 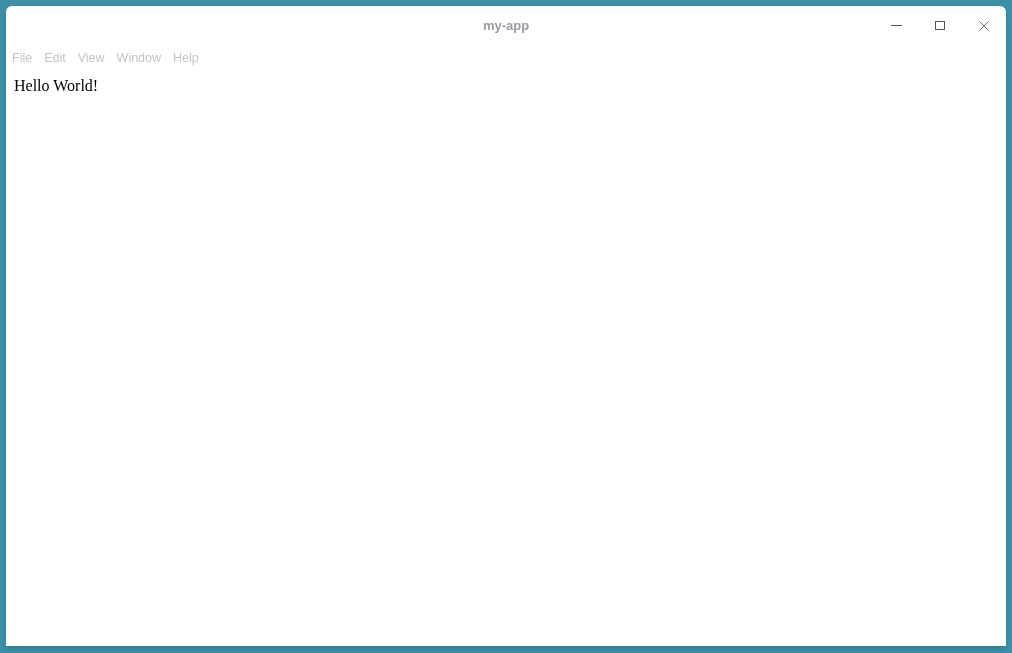 I want to click on close-icon, so click(x=984, y=26).